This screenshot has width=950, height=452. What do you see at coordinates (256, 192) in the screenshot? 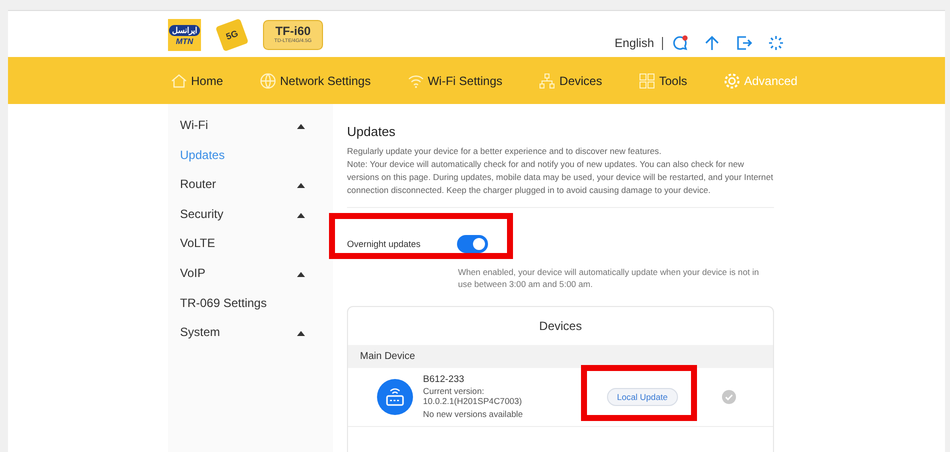
I see `sidebar-item: Router` at bounding box center [256, 192].